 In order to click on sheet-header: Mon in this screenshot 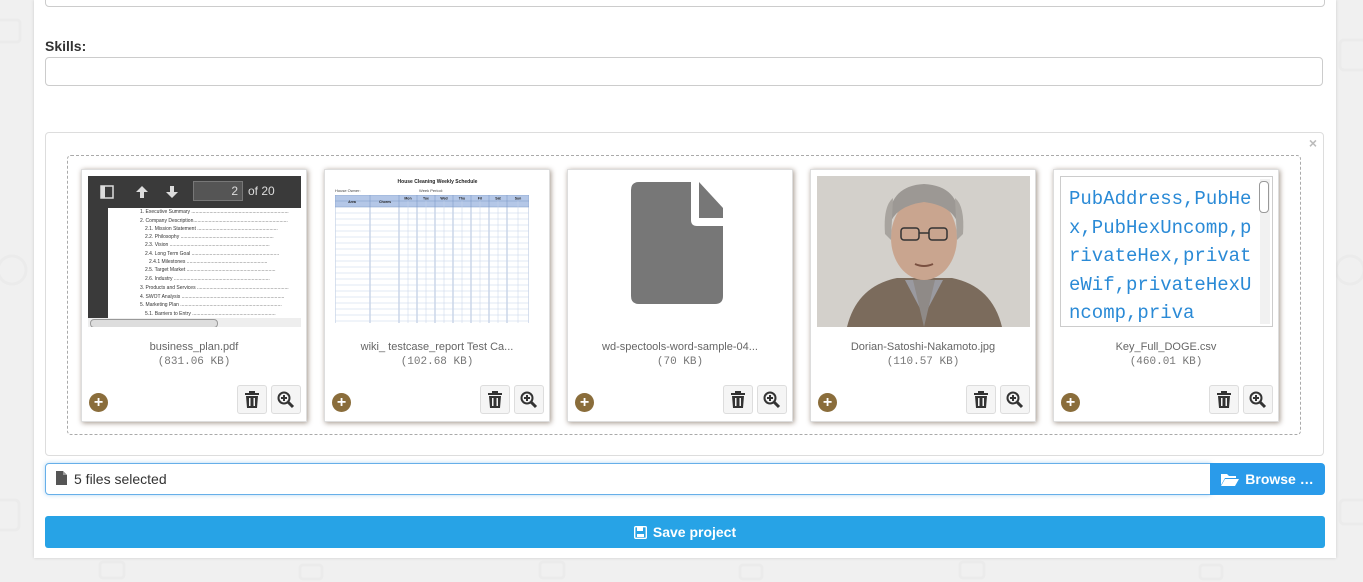, I will do `click(407, 199)`.